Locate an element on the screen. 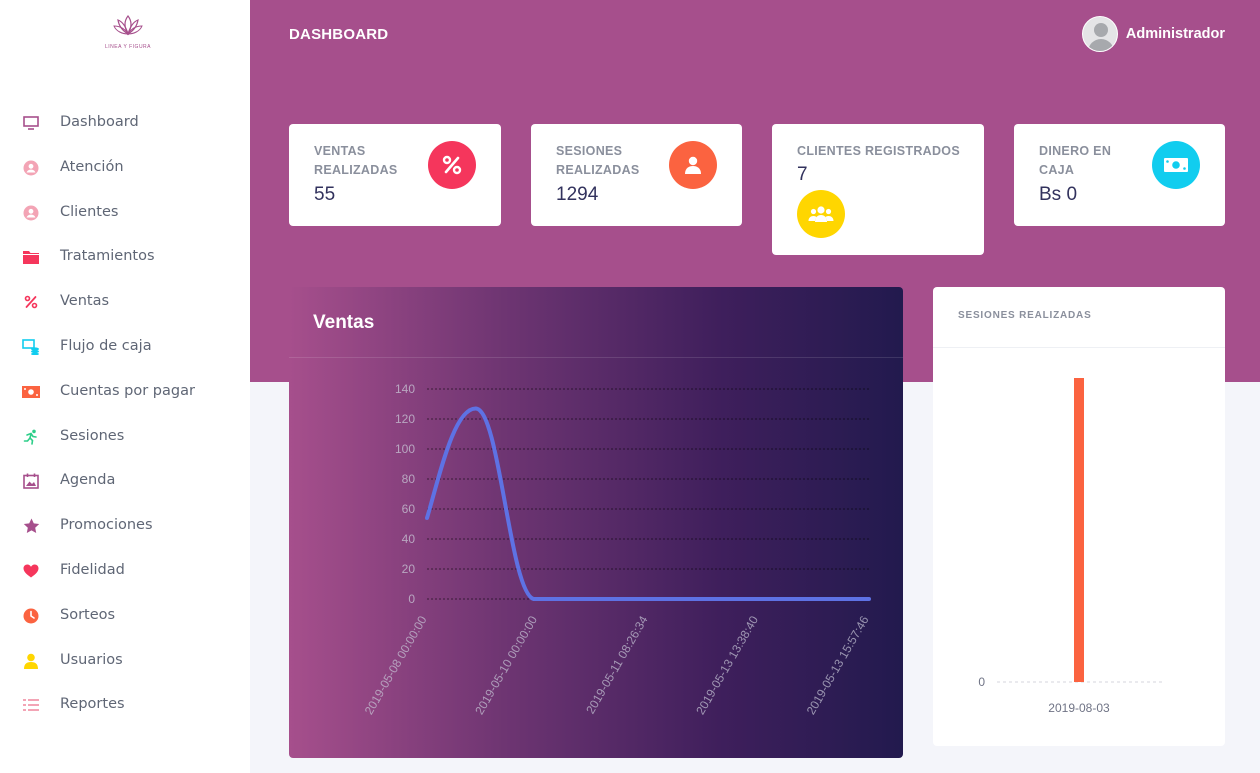 The width and height of the screenshot is (1260, 773). sidebar-item-label: Atención is located at coordinates (92, 166).